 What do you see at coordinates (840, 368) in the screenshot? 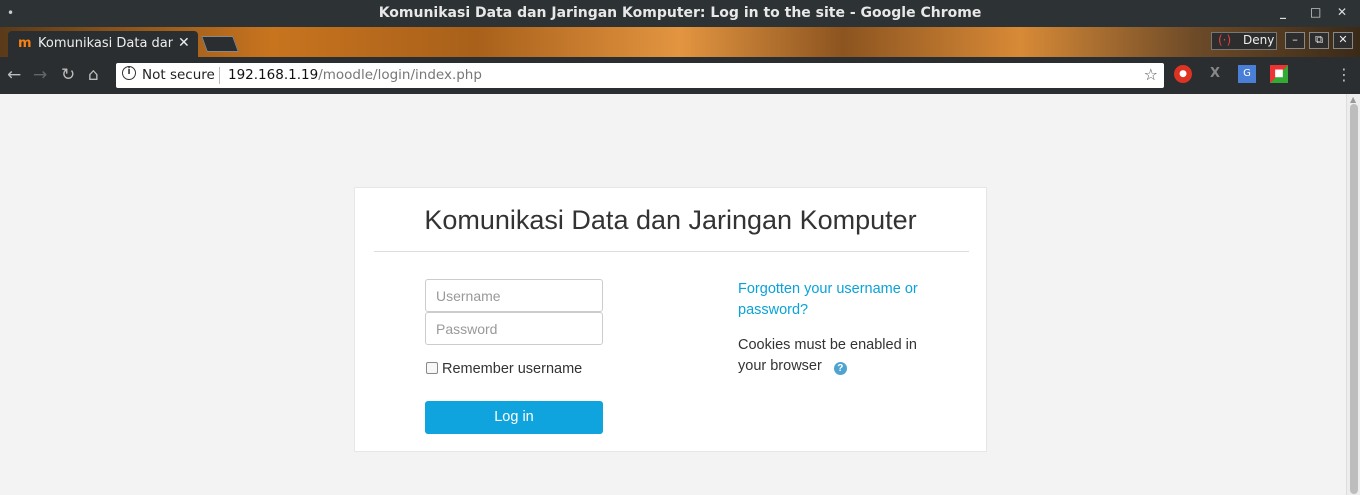
I see `help-icon: ?` at bounding box center [840, 368].